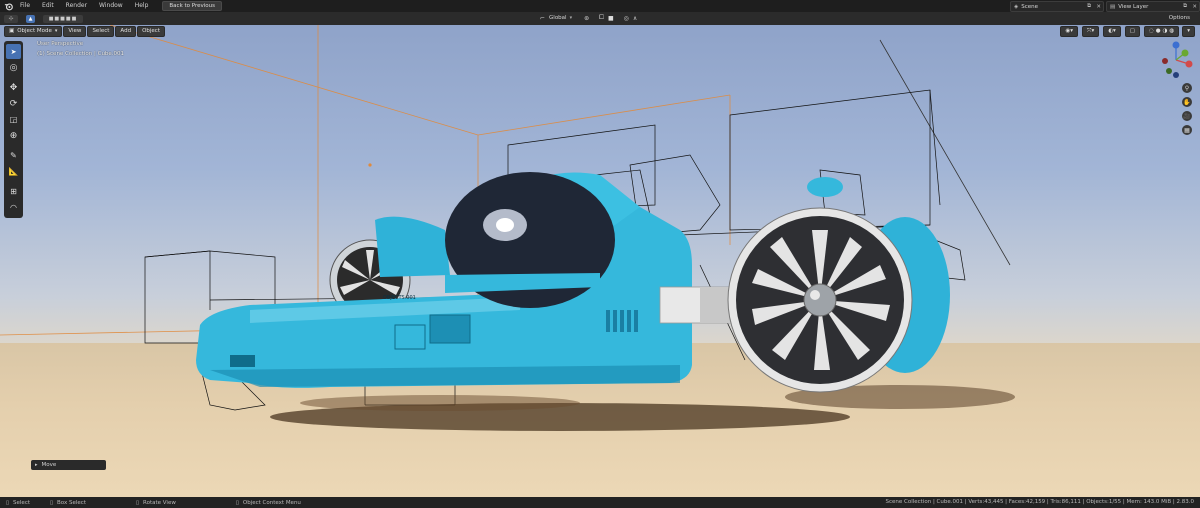 The width and height of the screenshot is (1200, 508). Describe the element at coordinates (1016, 6) in the screenshot. I see `scene-icon: ◈` at that location.